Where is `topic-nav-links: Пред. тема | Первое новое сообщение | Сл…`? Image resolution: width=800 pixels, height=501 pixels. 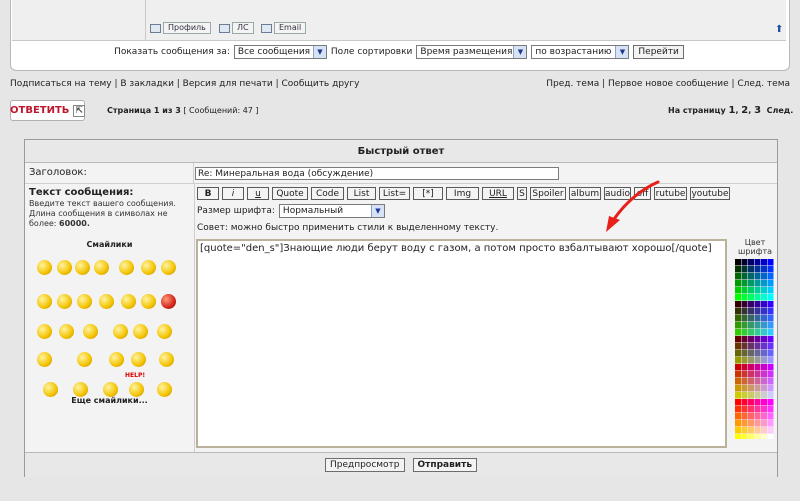
topic-nav-links: Пред. тема | Первое новое сообщение | Сл… is located at coordinates (668, 84).